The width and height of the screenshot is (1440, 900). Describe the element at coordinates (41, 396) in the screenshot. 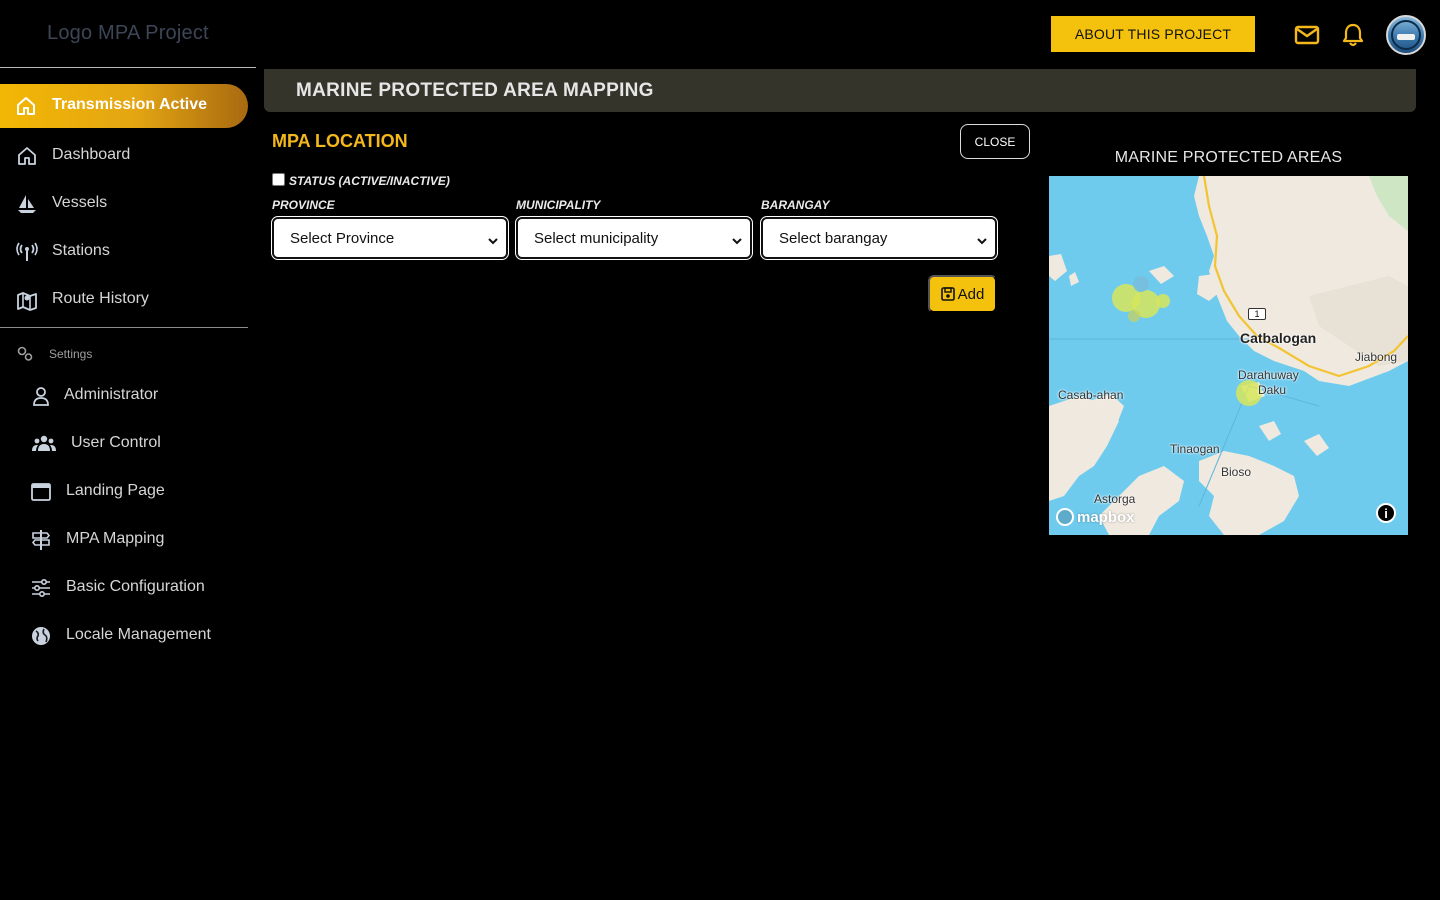

I see `user-icon` at that location.